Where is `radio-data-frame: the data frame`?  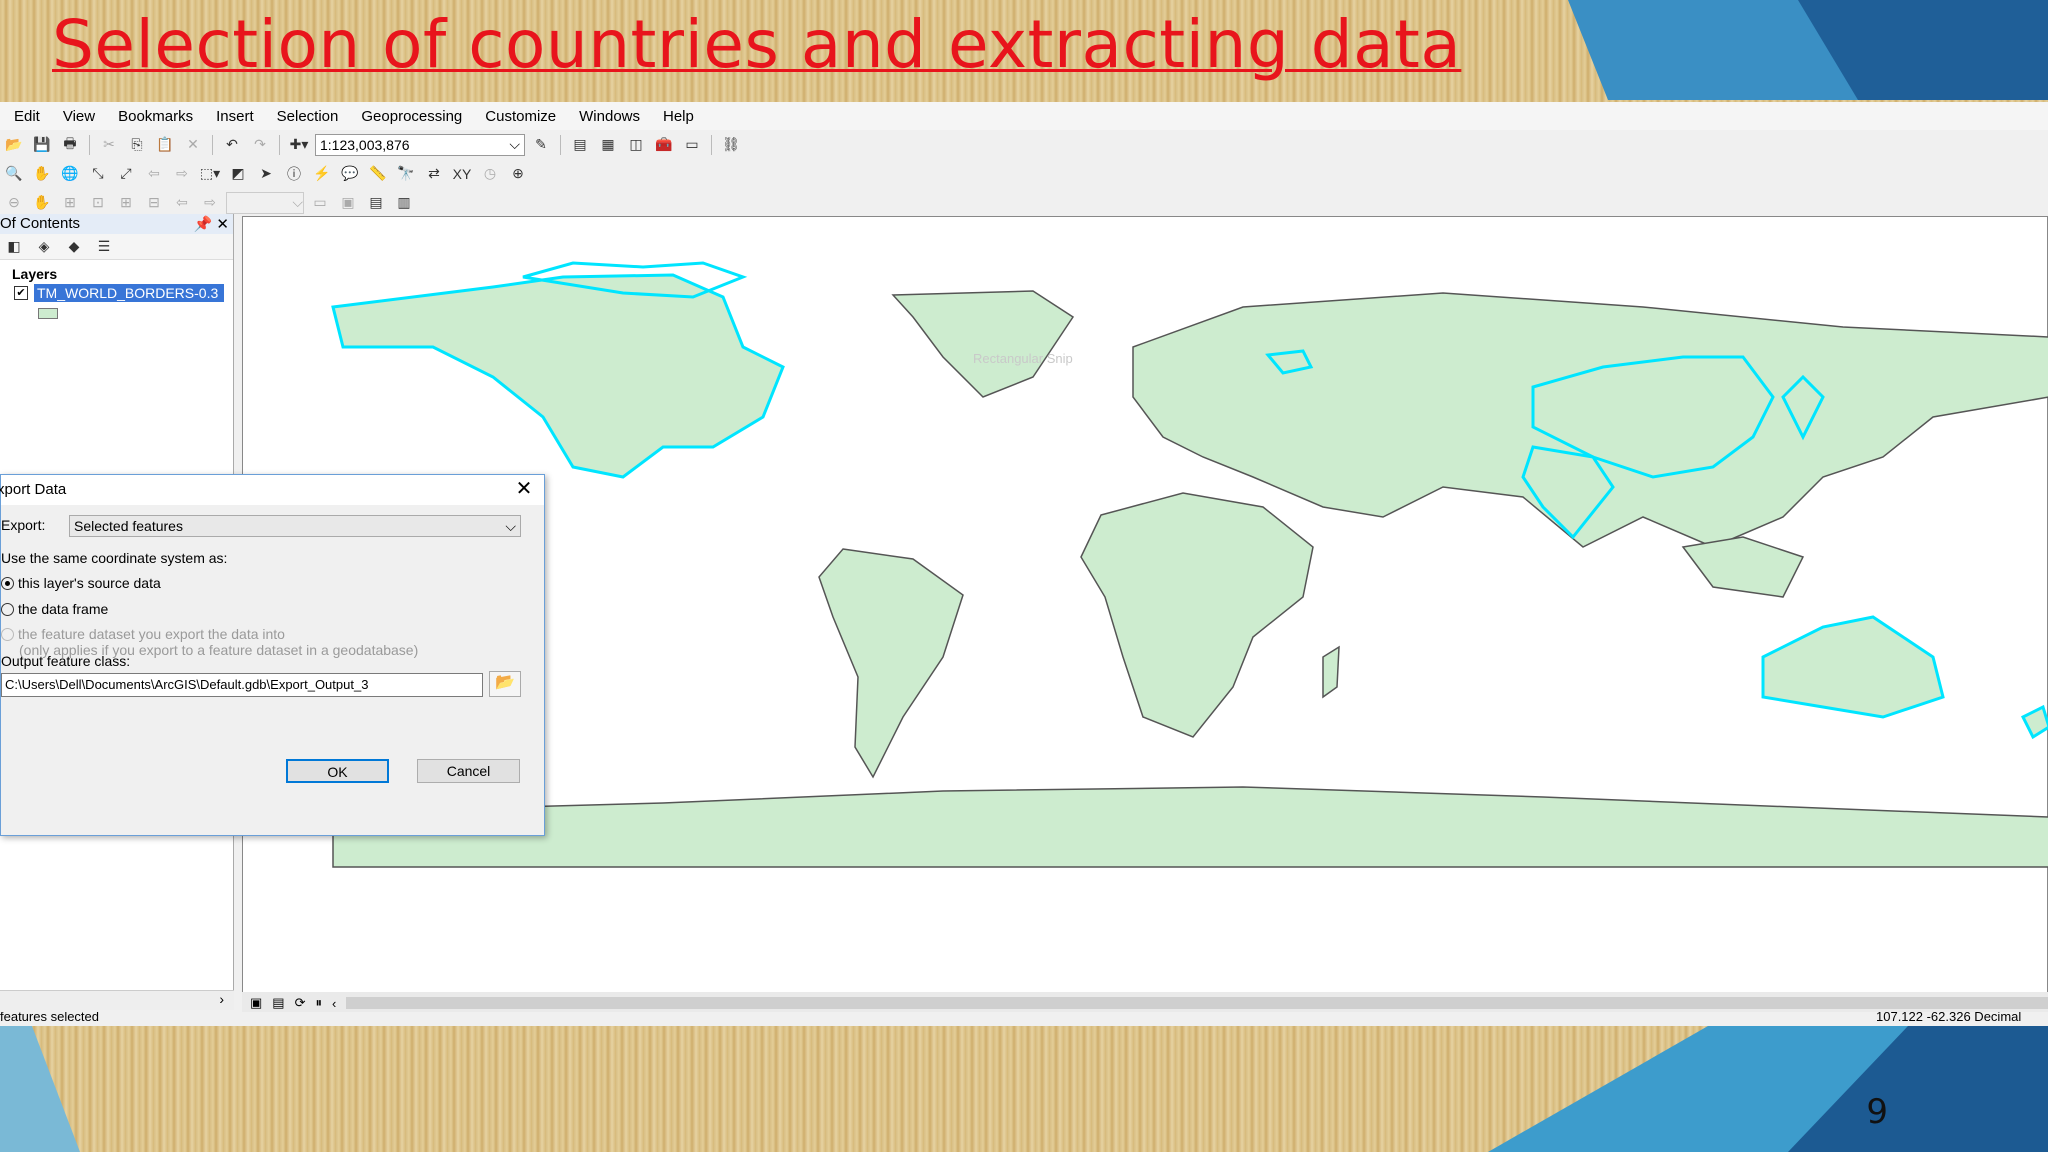
radio-data-frame: the data frame is located at coordinates (54, 609).